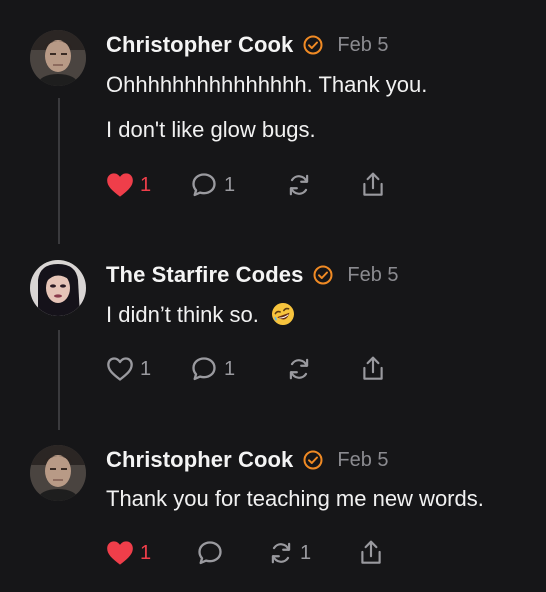  I want to click on repost-button: 1, so click(289, 553).